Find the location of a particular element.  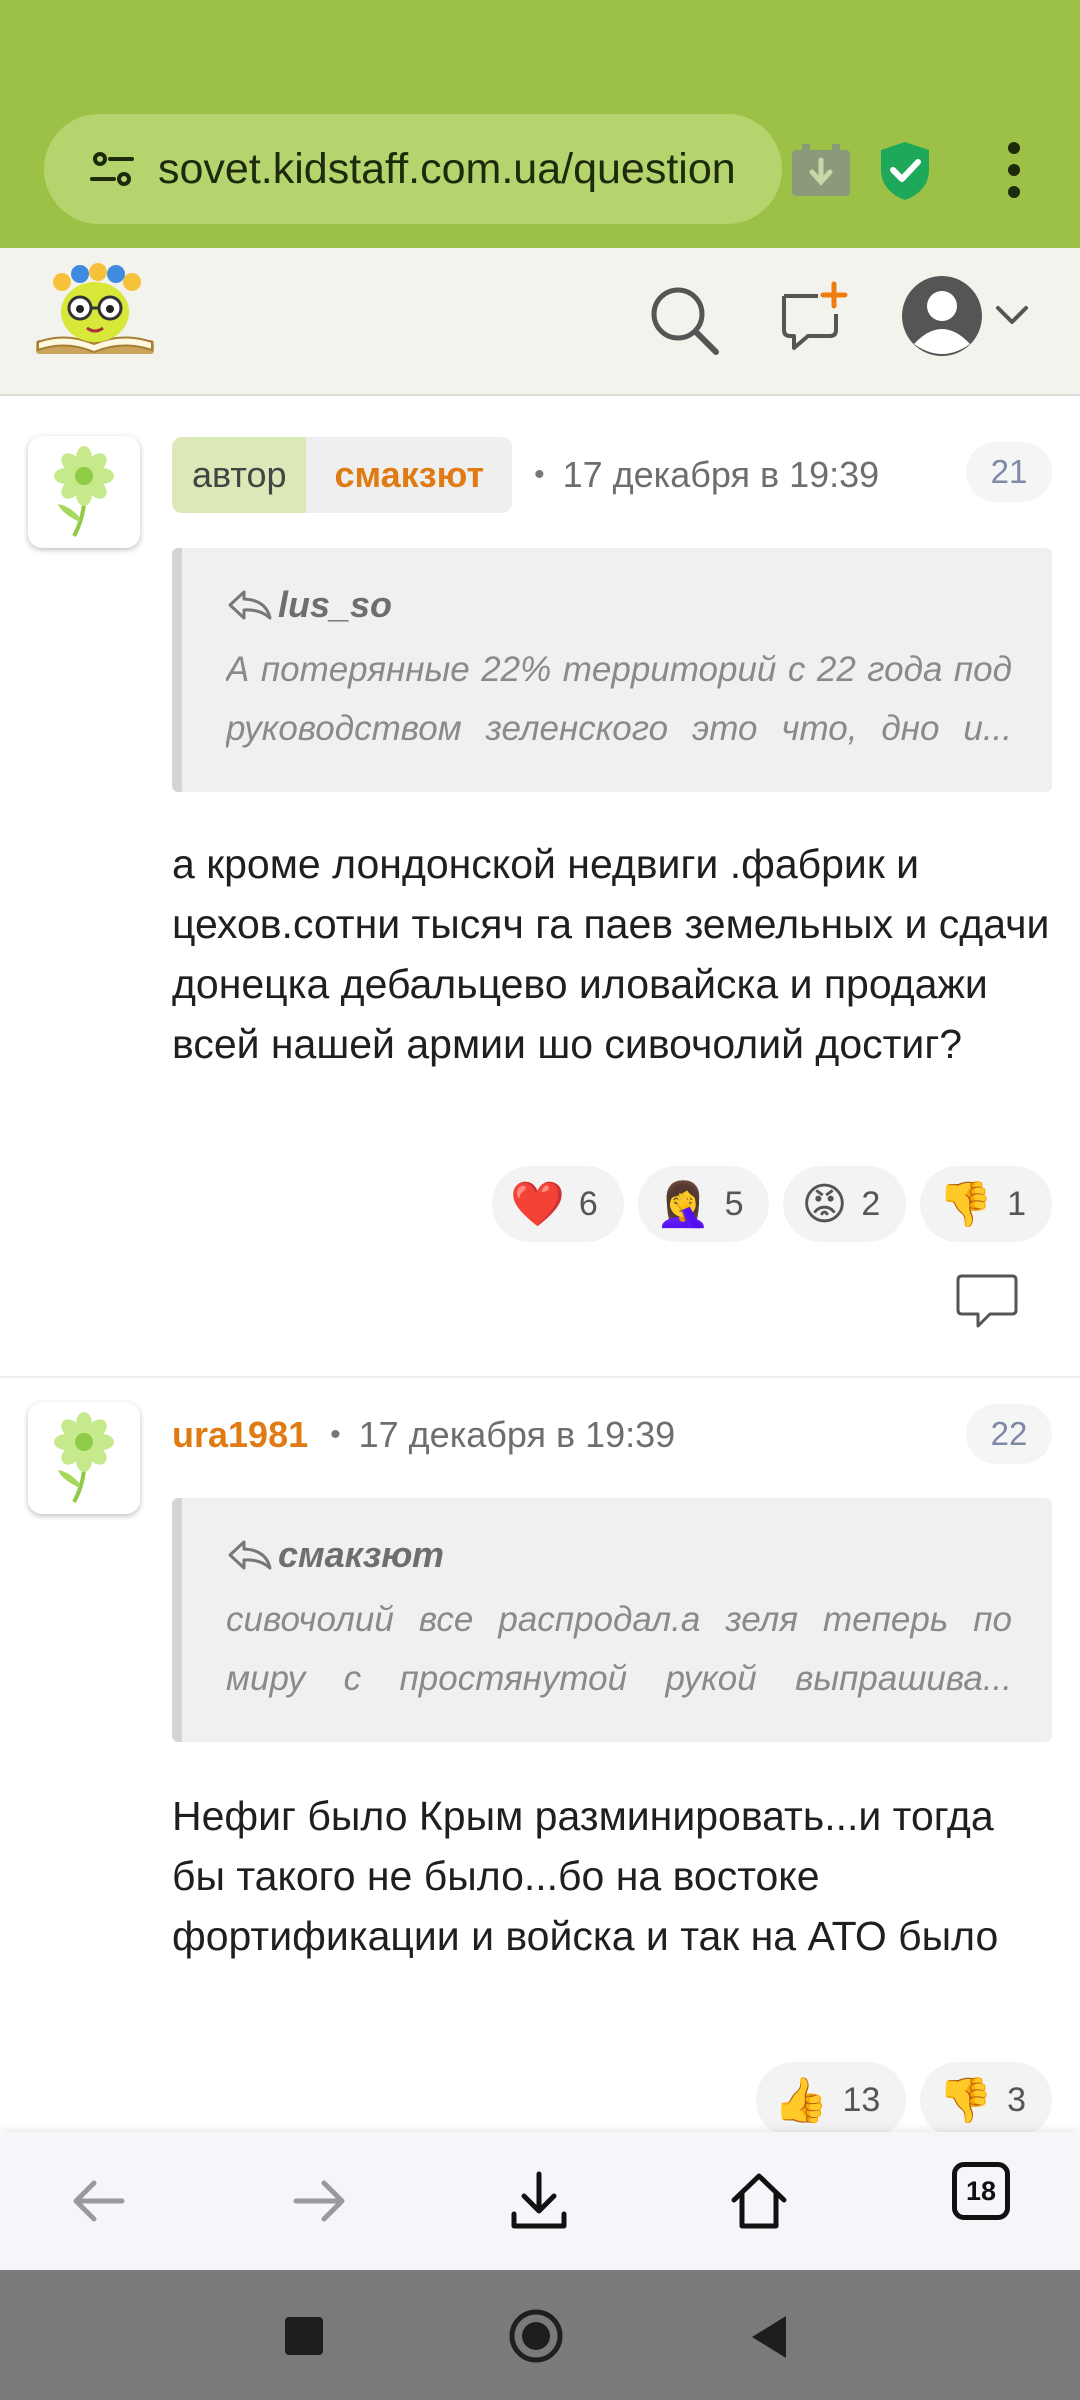

site-logo is located at coordinates (95, 317).